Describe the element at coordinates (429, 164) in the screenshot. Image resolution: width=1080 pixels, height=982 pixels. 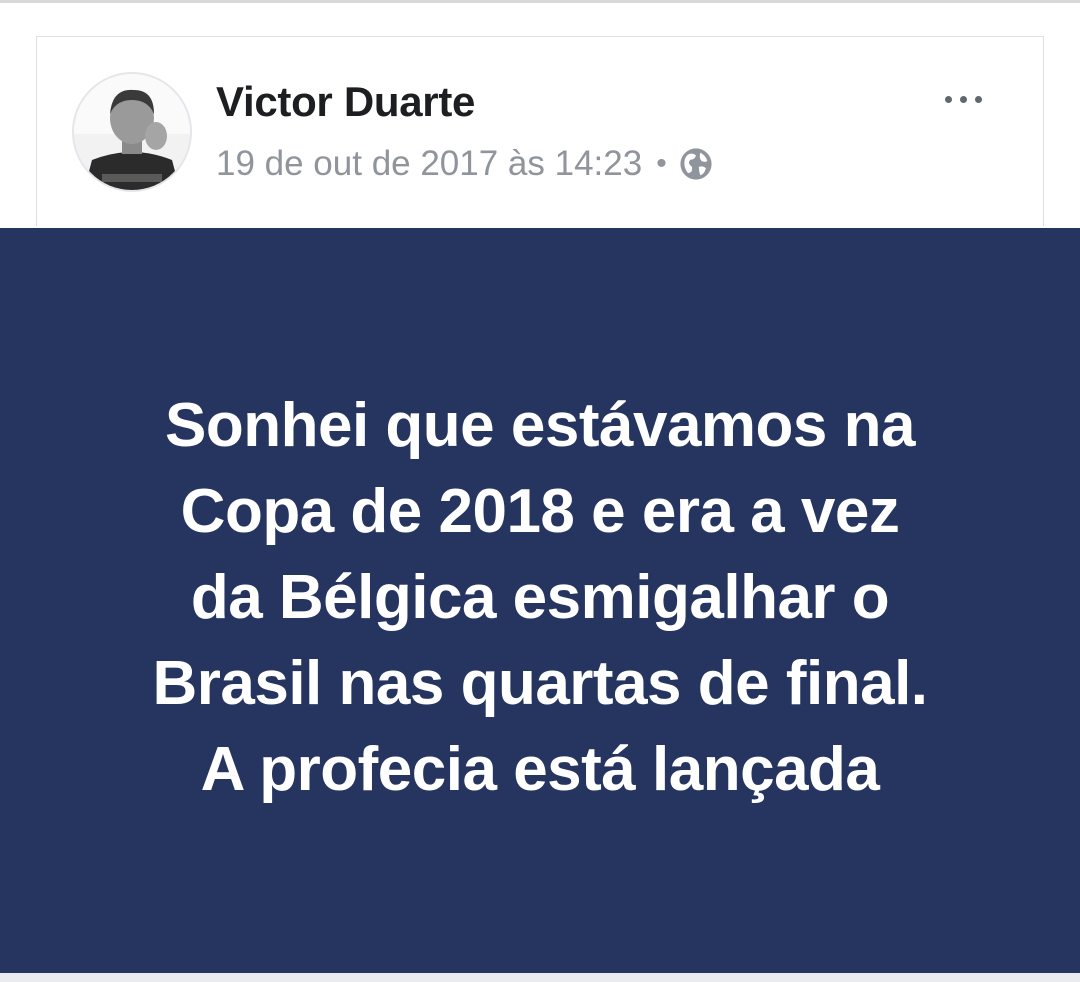
I see `post-timestamp: 19 de out de 2017 às 14:23` at that location.